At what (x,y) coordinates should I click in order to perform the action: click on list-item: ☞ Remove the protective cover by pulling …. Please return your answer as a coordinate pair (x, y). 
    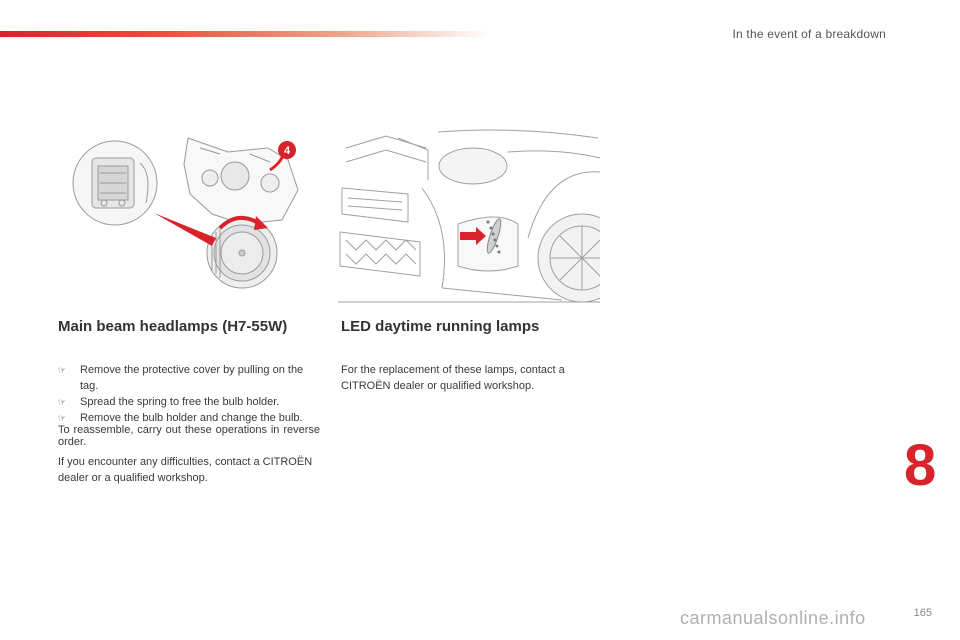
    Looking at the image, I should click on (181, 378).